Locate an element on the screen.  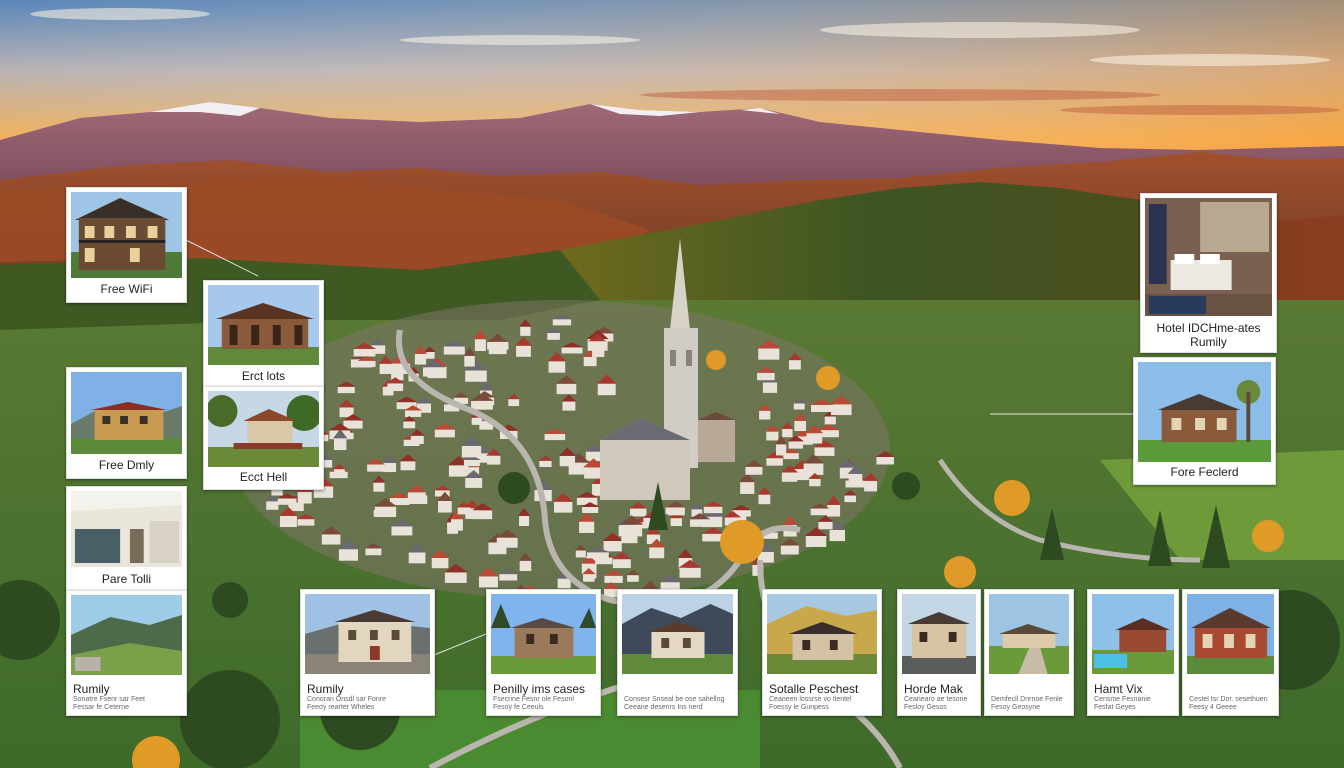
card-description: Ceanearo ae tesone is located at coordinates (936, 699).